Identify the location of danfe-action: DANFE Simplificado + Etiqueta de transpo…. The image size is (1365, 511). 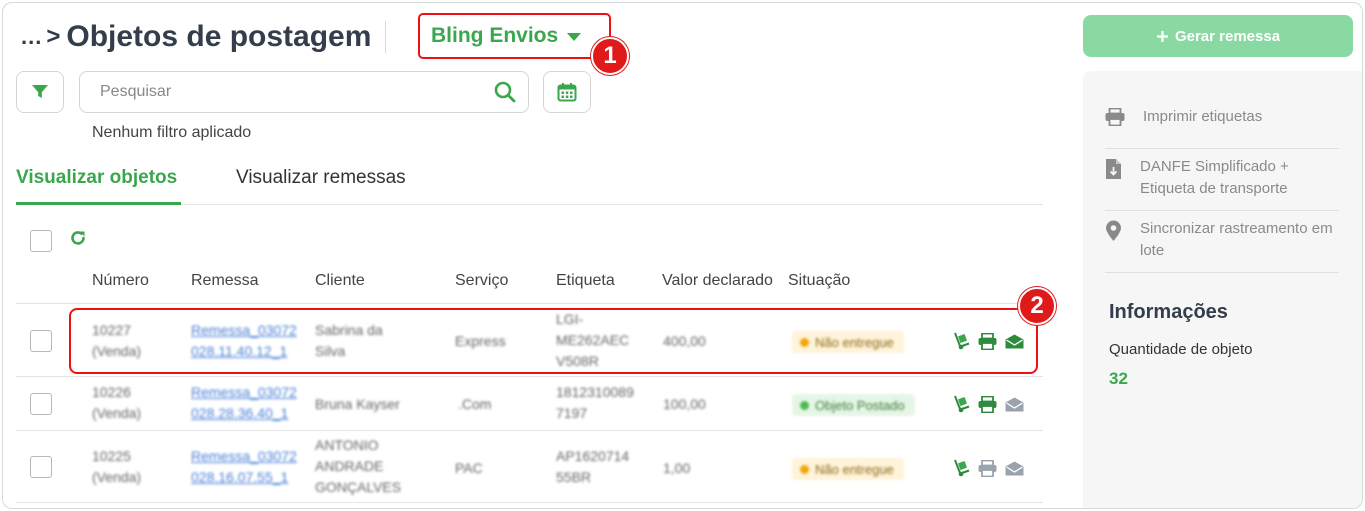
(1222, 178).